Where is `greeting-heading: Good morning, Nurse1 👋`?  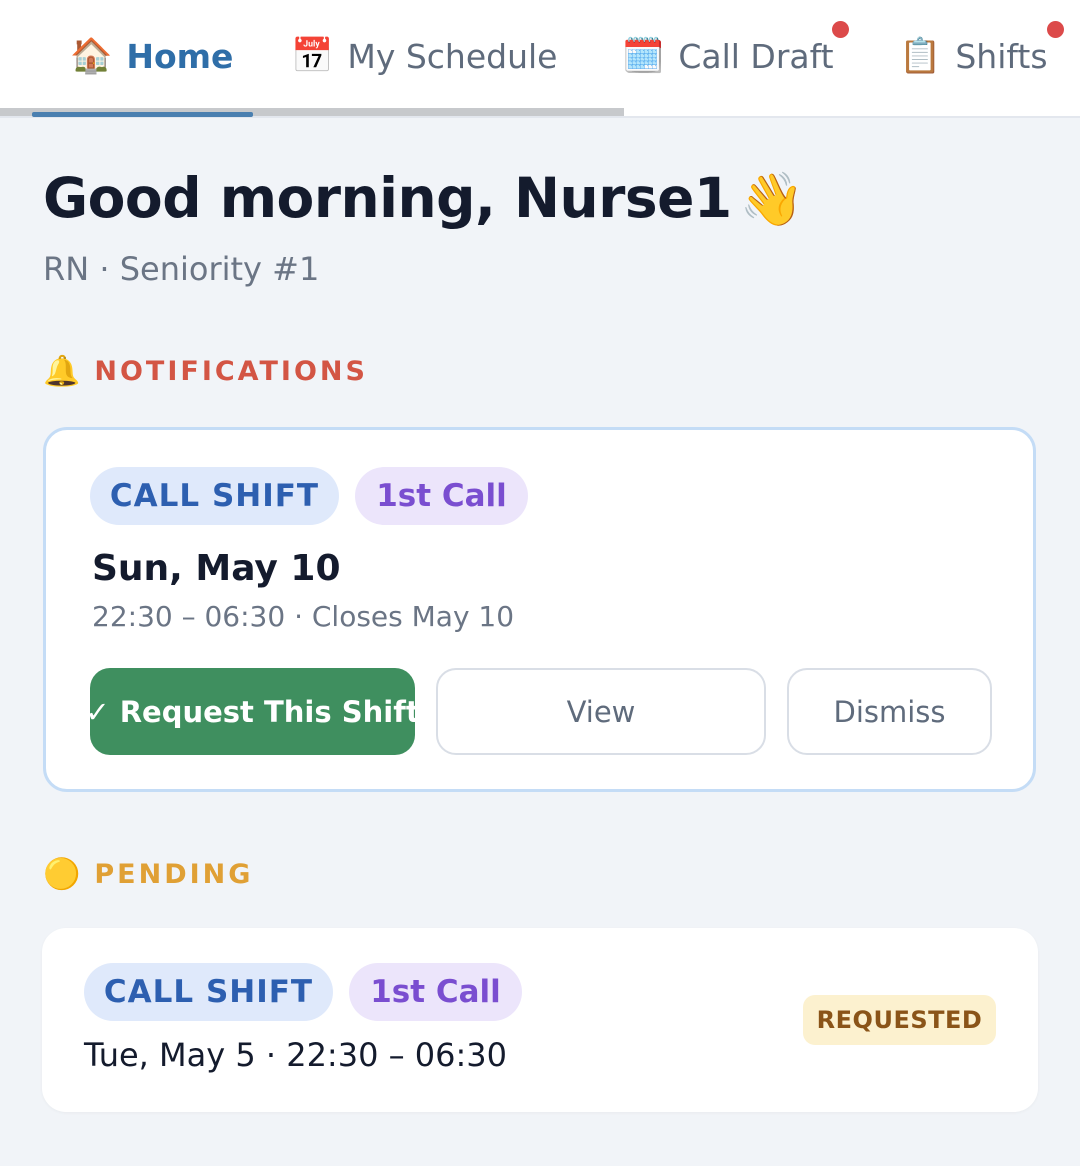 greeting-heading: Good morning, Nurse1 👋 is located at coordinates (423, 198).